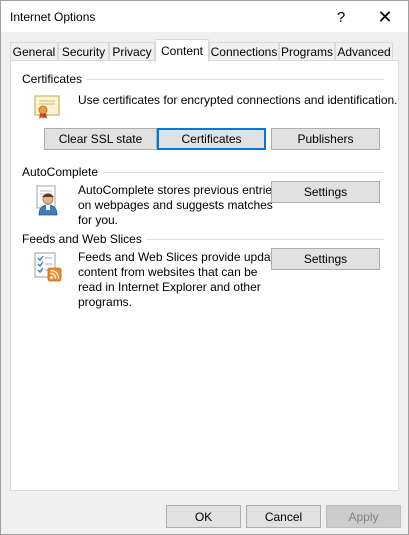  I want to click on autocomplete-user-icon, so click(47, 200).